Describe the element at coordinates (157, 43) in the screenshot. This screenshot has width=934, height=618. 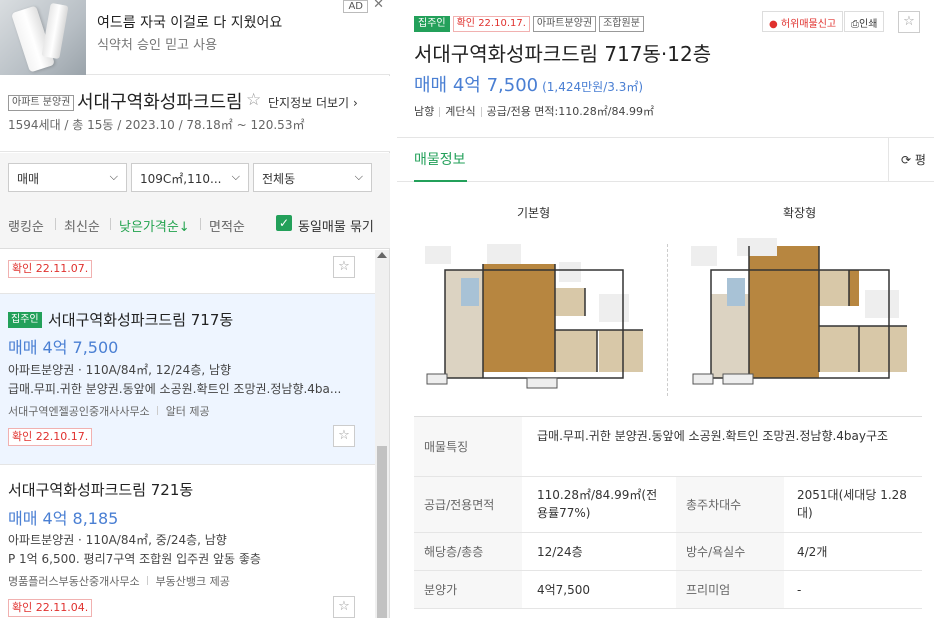
I see `ad-subtitle: 식약처 승인 믿고 사용` at that location.